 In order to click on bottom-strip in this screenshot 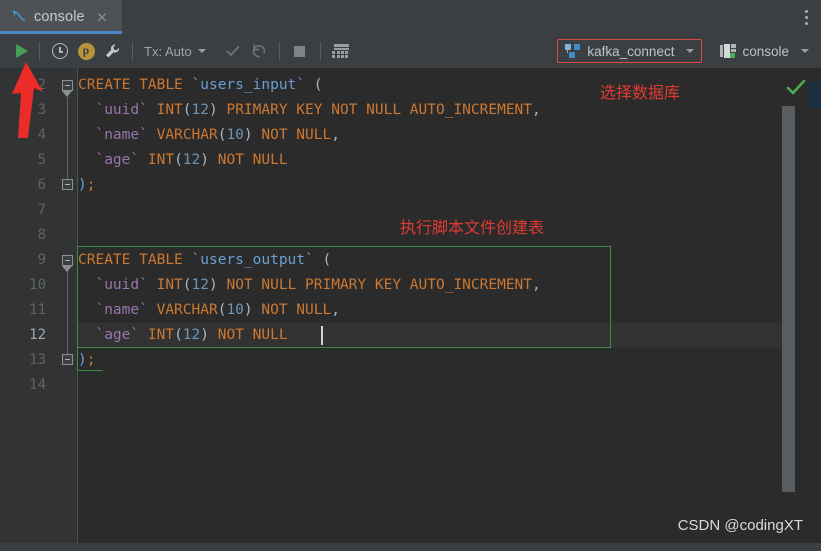, I will do `click(410, 547)`.